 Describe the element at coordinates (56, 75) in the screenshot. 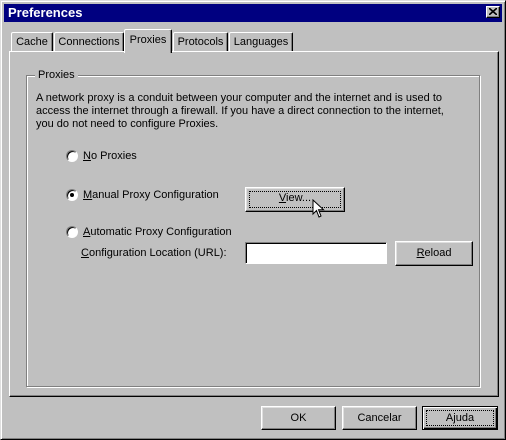

I see `group-label: Proxies` at that location.